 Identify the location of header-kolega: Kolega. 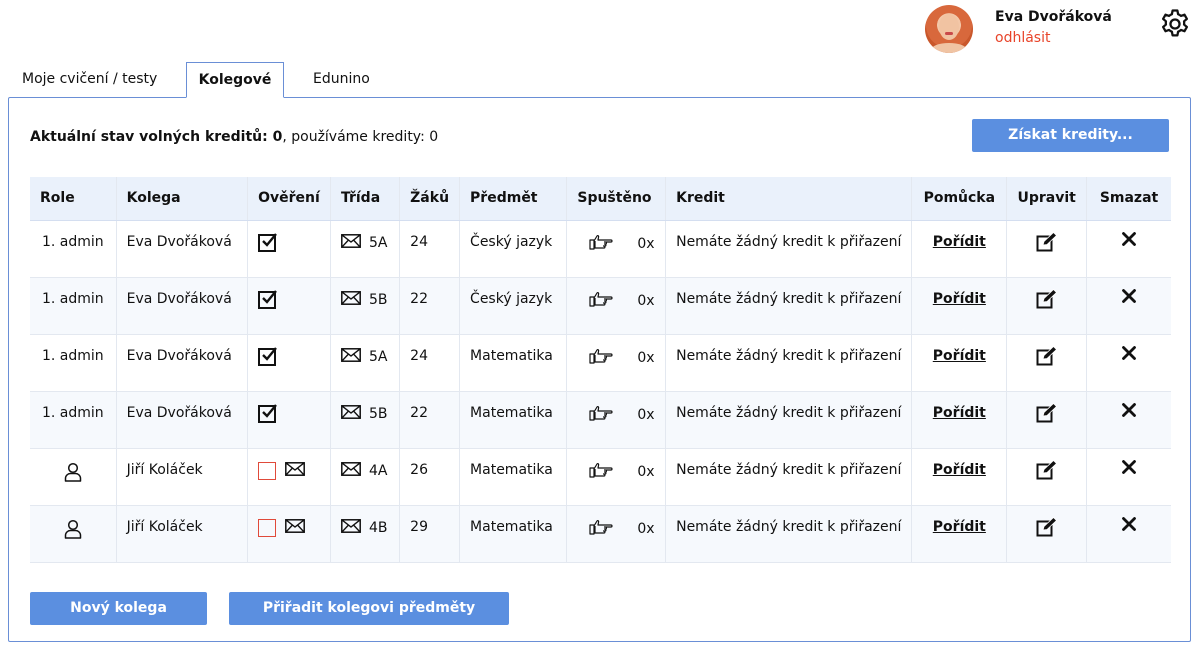
(181, 199).